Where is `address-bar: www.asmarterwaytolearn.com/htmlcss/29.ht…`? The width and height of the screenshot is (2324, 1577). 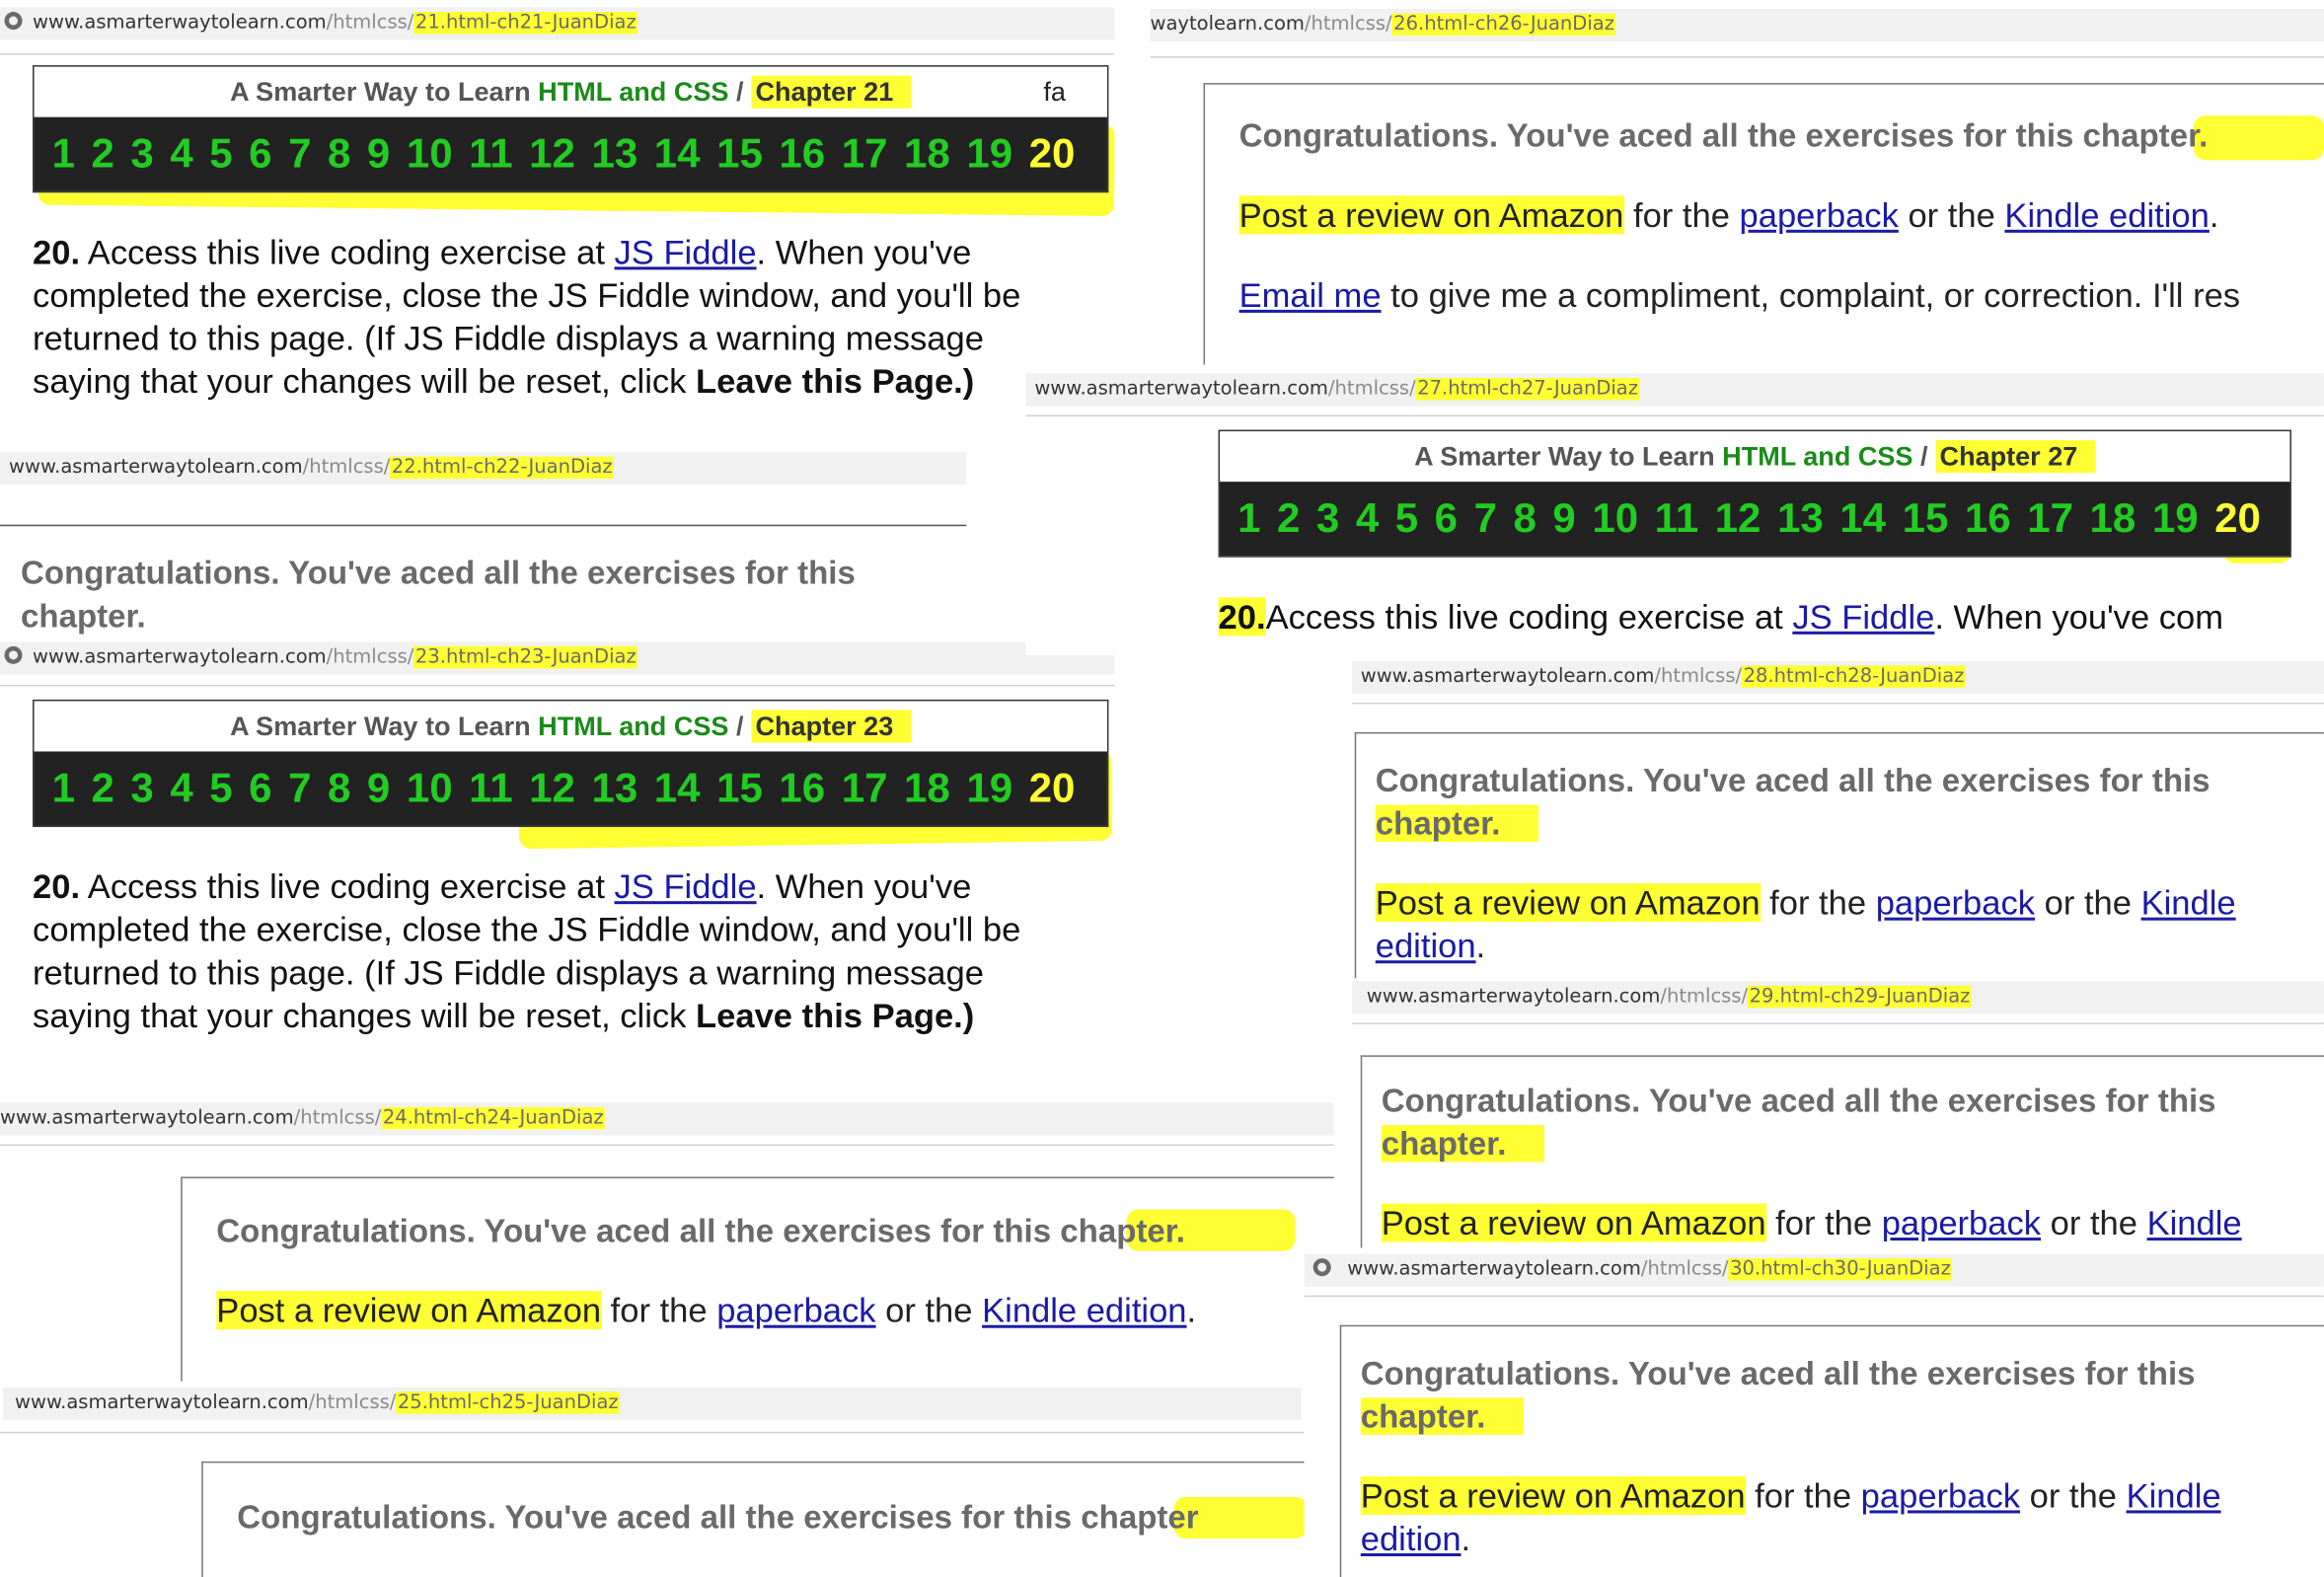 address-bar: www.asmarterwaytolearn.com/htmlcss/29.ht… is located at coordinates (1838, 997).